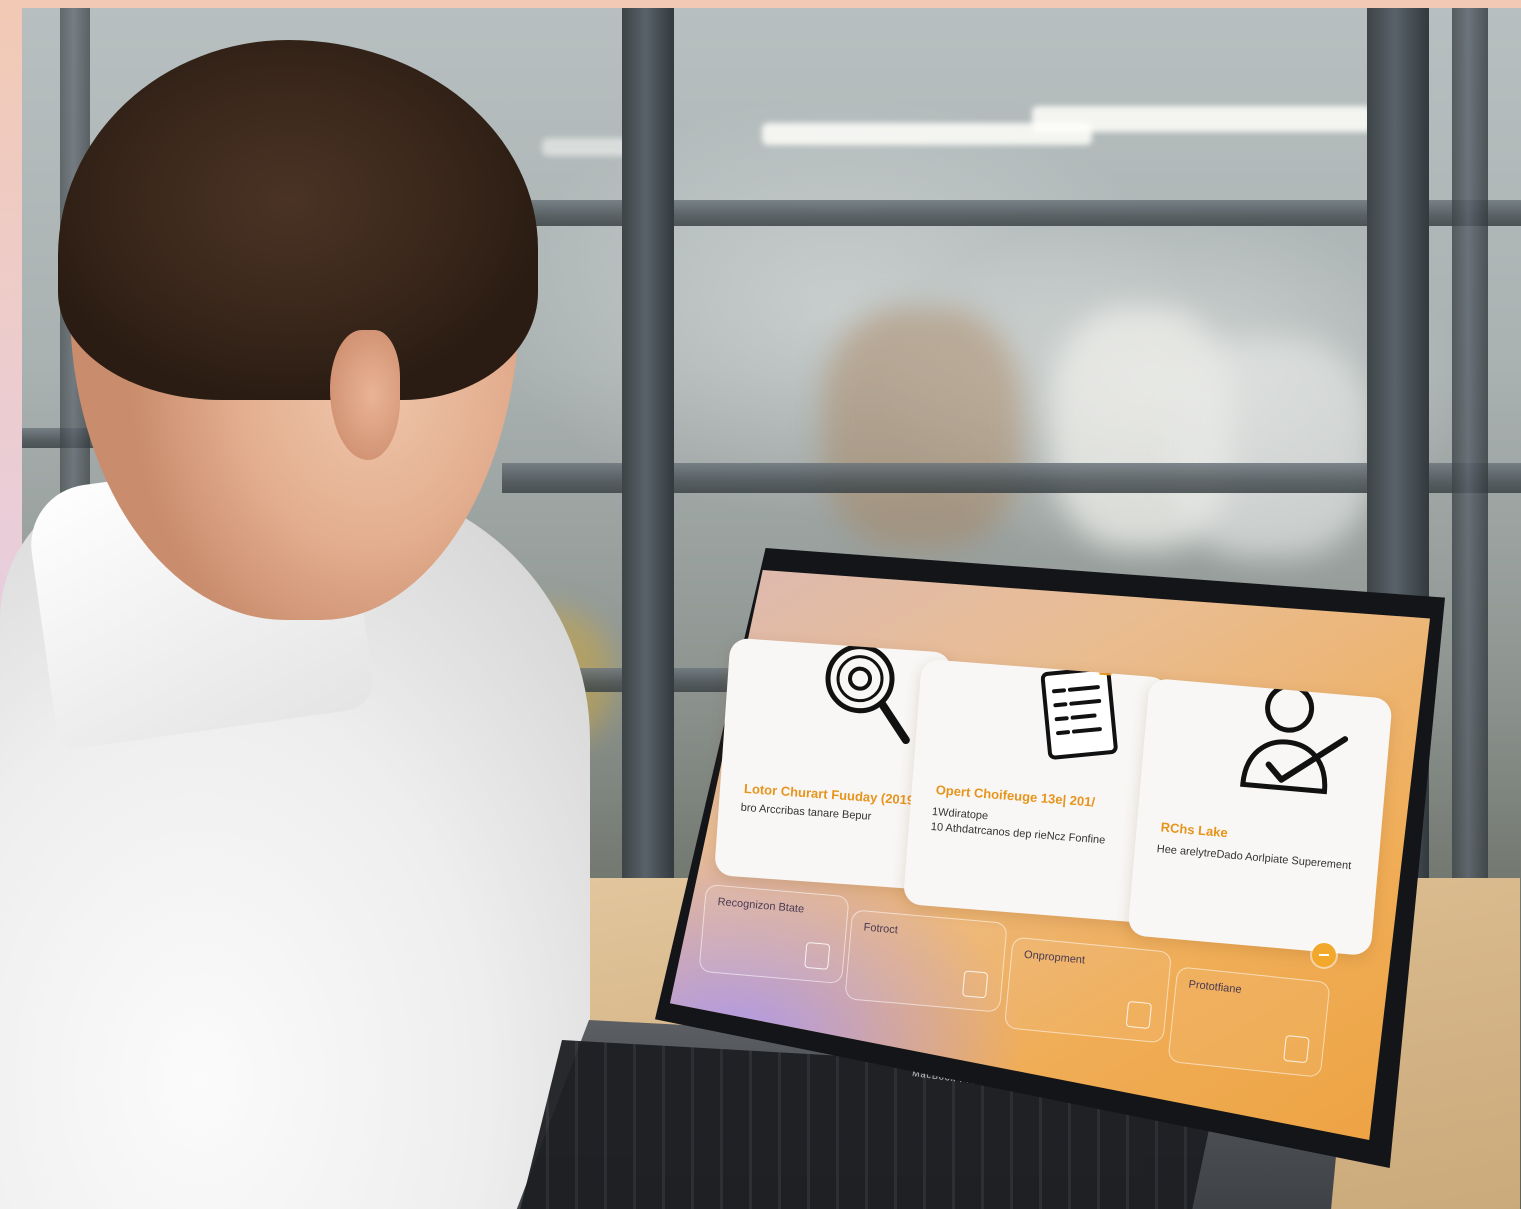 Image resolution: width=1521 pixels, height=1209 pixels. I want to click on chart-icon, so click(975, 984).